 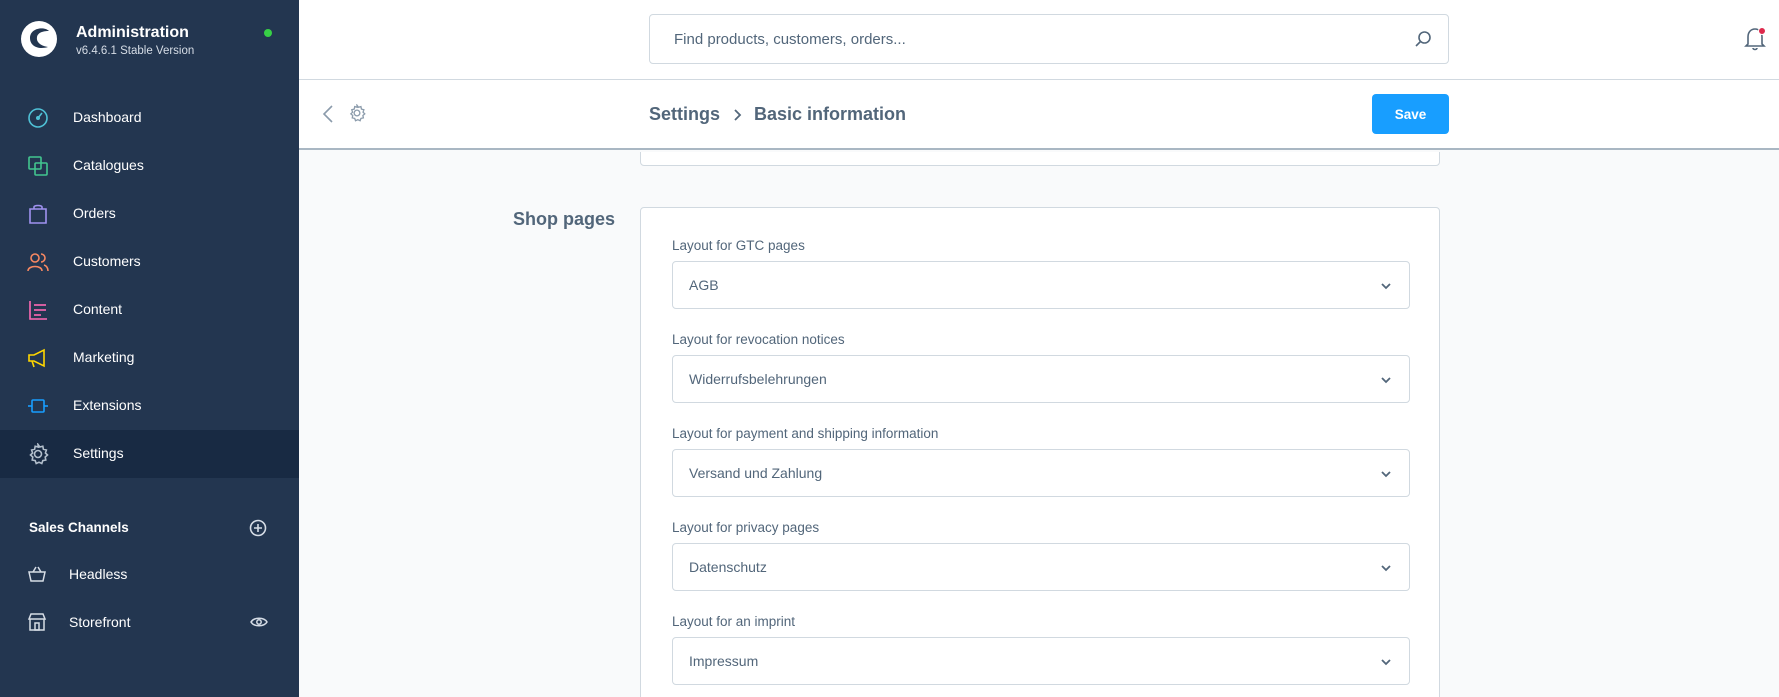 What do you see at coordinates (135, 51) in the screenshot?
I see `app-version: v6.4.6.1 Stable Version` at bounding box center [135, 51].